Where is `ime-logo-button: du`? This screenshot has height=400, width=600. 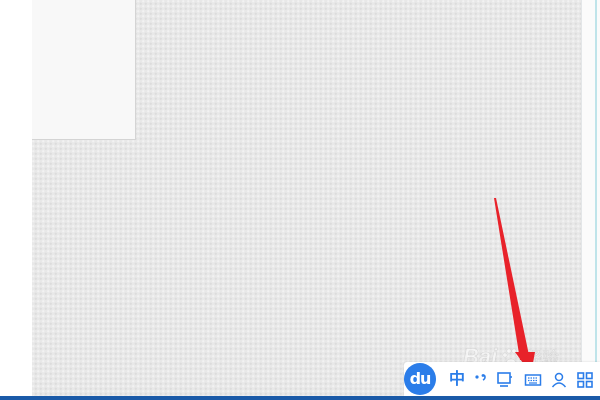 ime-logo-button: du is located at coordinates (420, 379).